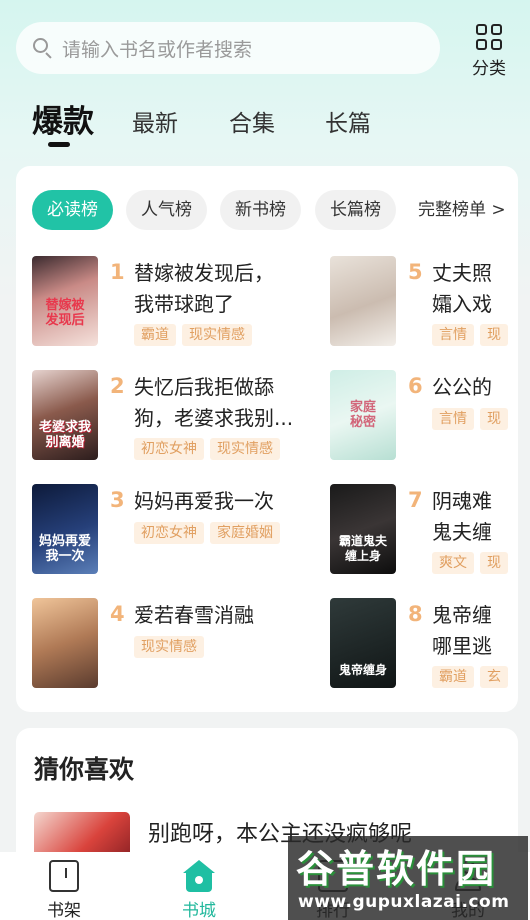 The image size is (530, 920). Describe the element at coordinates (424, 302) in the screenshot. I see `book-item: 5 丈夫照 孀入戏 言情现` at that location.